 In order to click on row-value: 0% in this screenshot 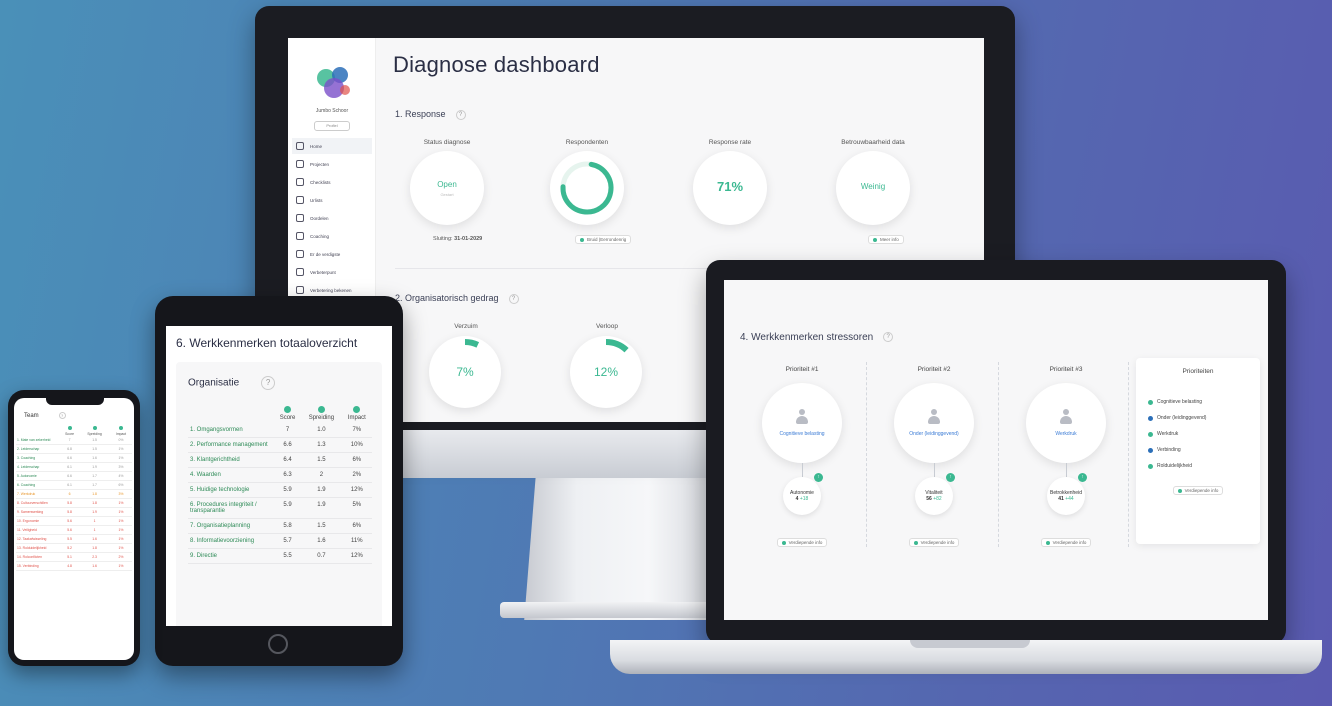, I will do `click(121, 440)`.